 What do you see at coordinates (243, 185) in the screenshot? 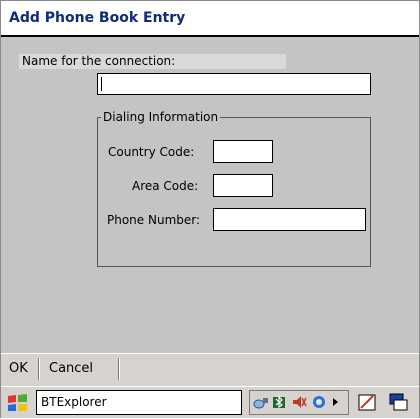
I see `area-code-input` at bounding box center [243, 185].